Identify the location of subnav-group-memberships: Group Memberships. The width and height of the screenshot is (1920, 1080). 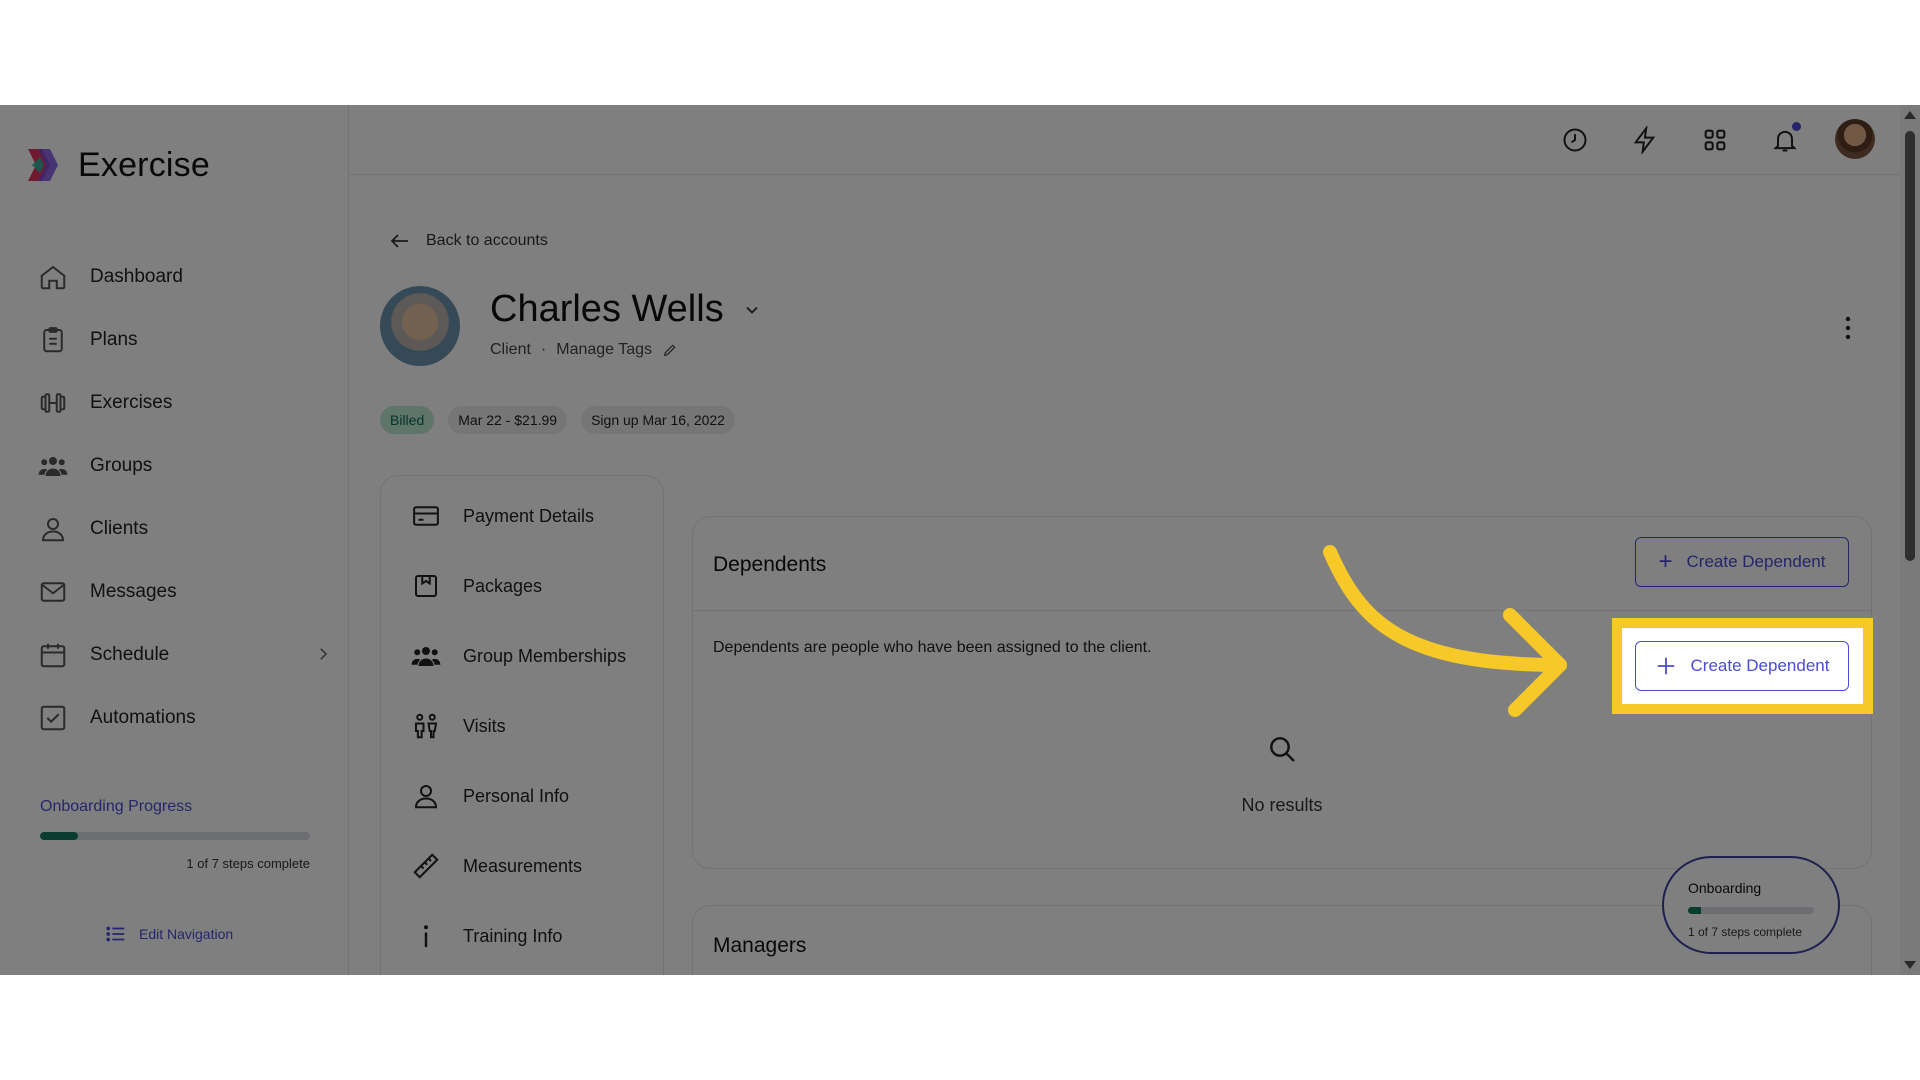
(518, 656).